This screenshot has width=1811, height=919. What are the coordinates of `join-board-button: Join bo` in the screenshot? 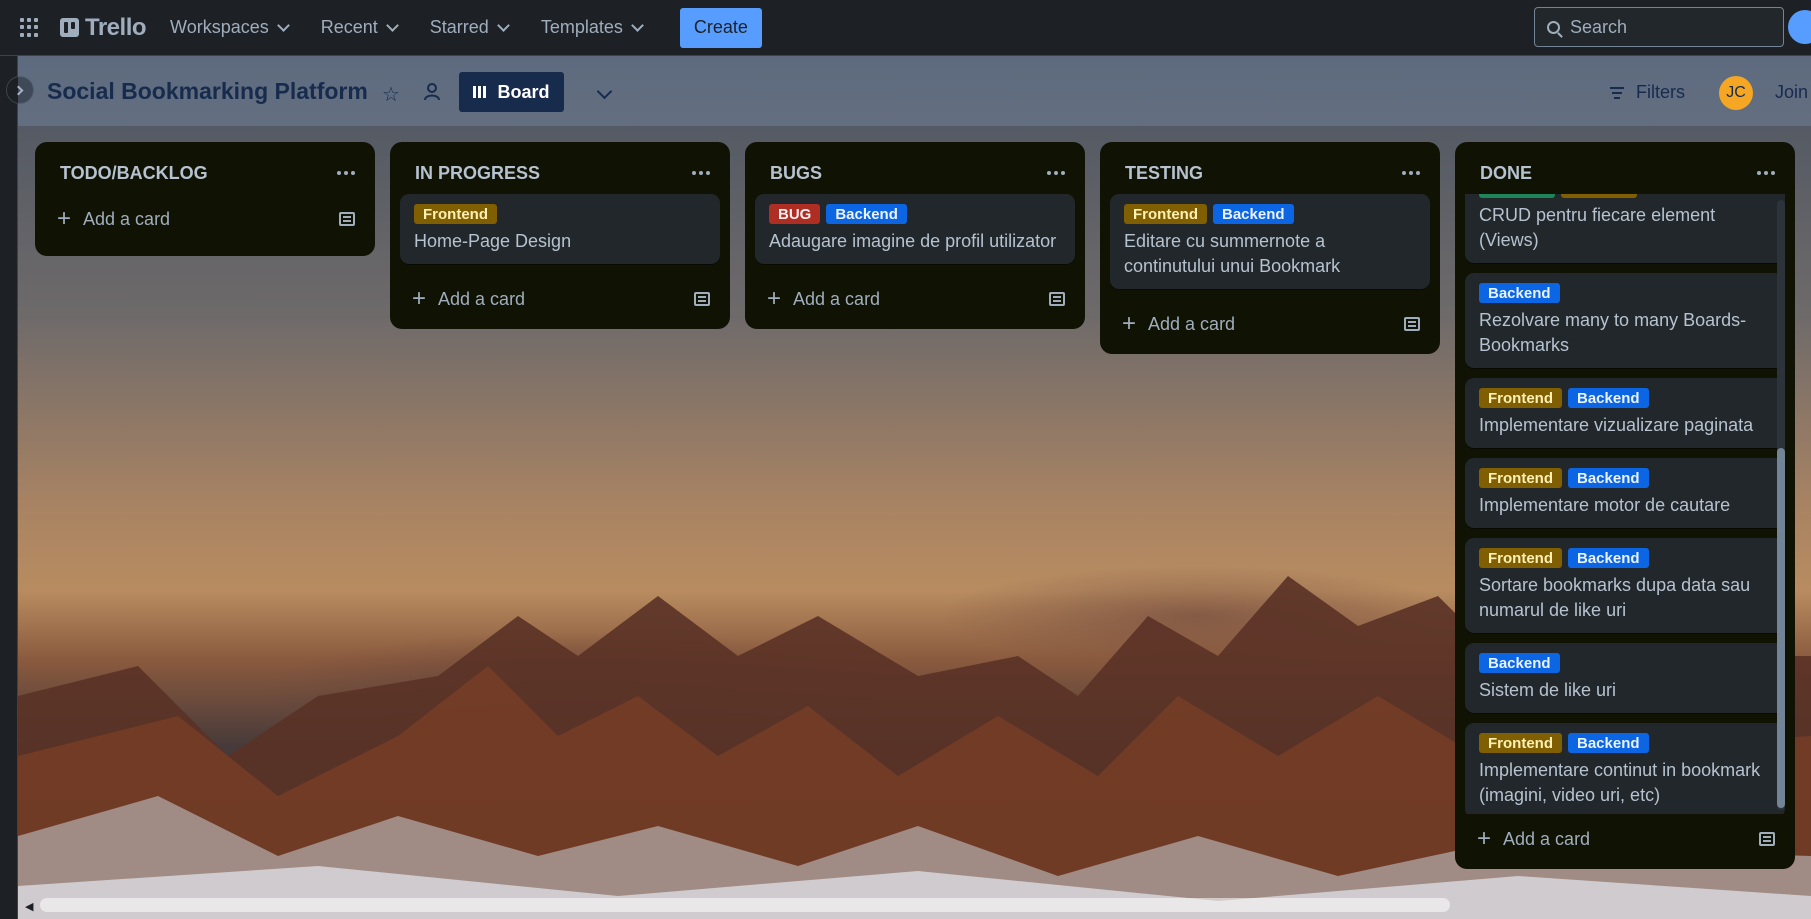 It's located at (1793, 92).